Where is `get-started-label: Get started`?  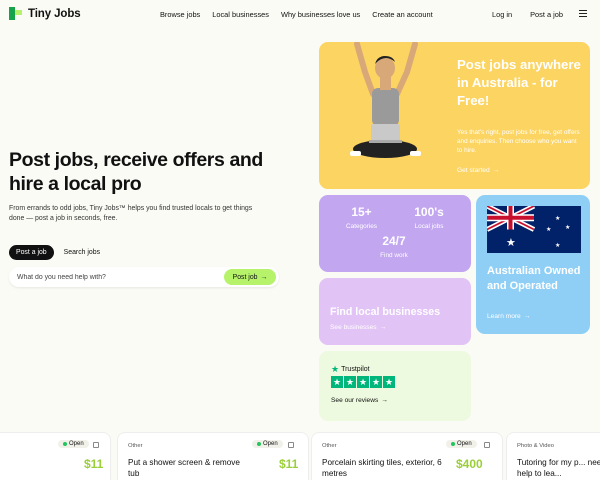
get-started-label: Get started is located at coordinates (473, 170).